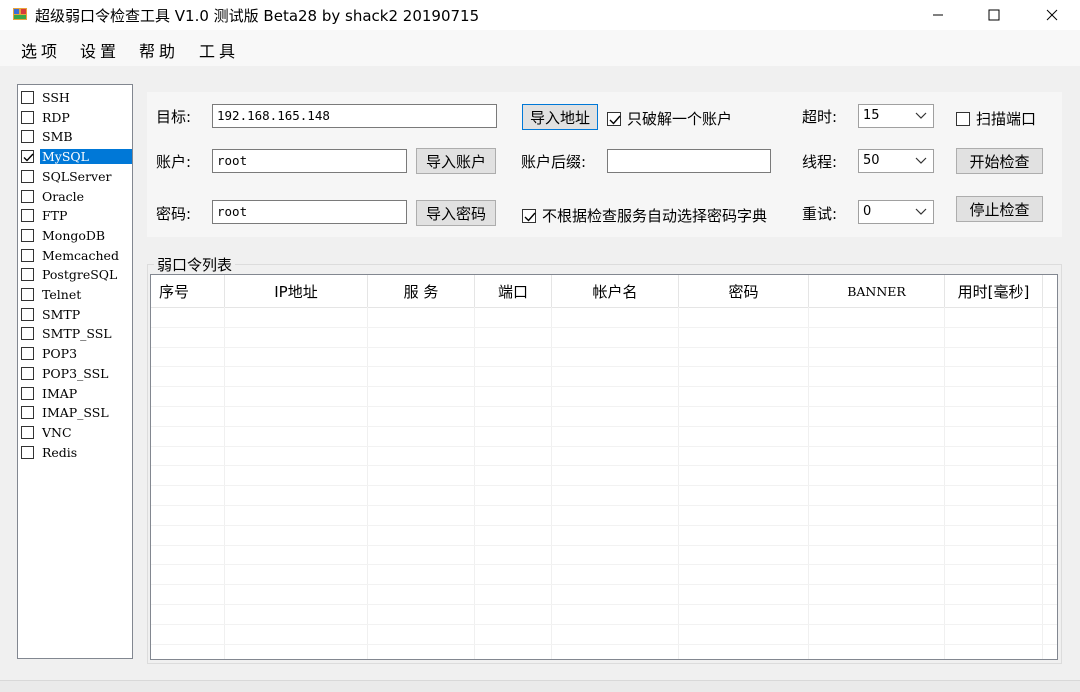  I want to click on threads-label: 线程:, so click(820, 162).